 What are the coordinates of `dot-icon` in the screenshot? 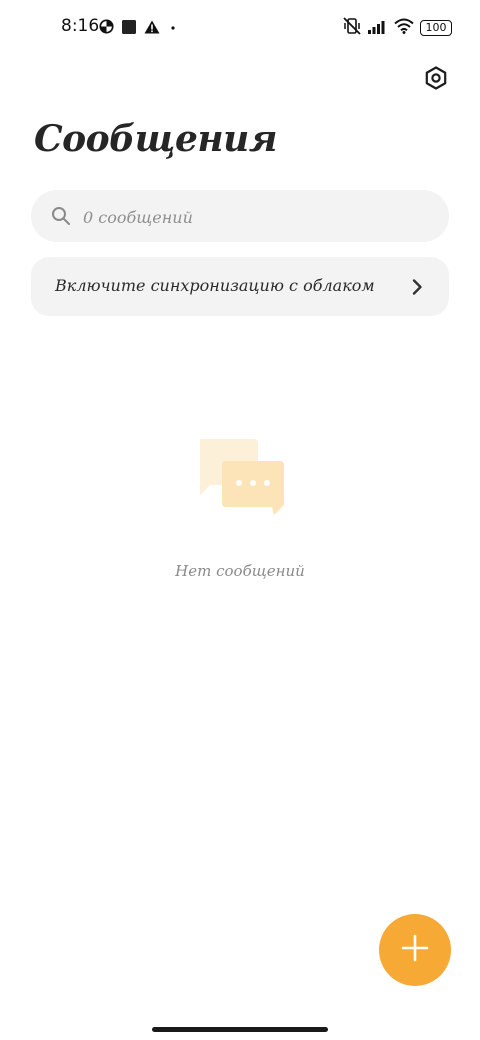 It's located at (173, 28).